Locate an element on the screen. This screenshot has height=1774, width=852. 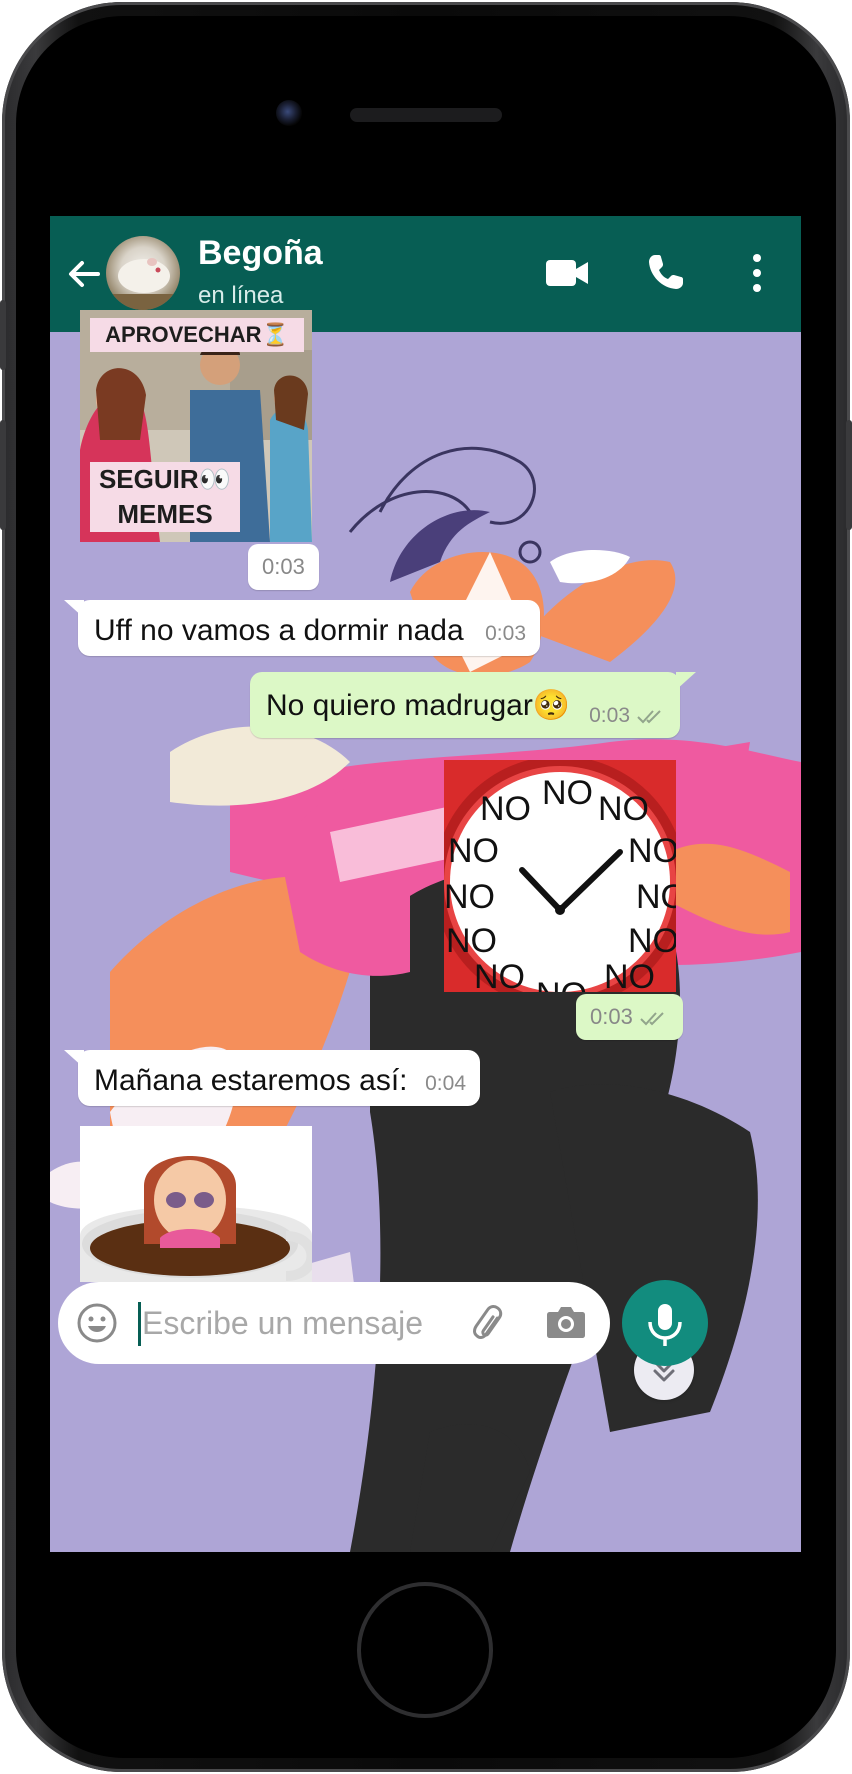
text-cursor is located at coordinates (139, 1324).